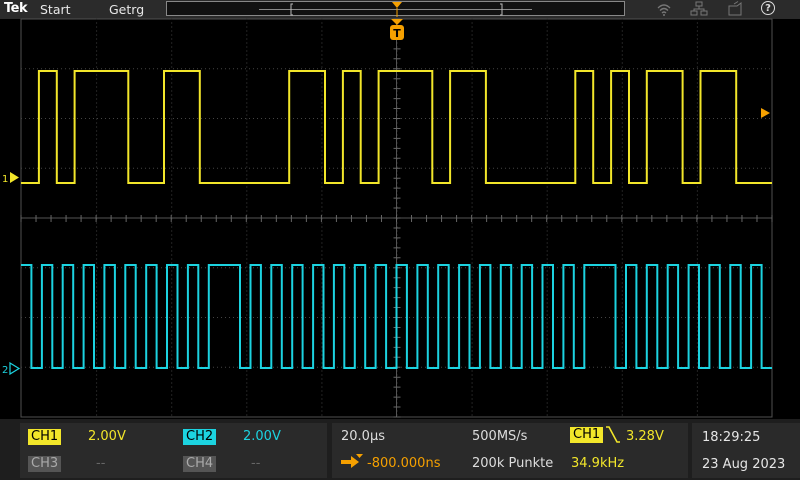  I want to click on trigger-position-arrow, so click(397, 22).